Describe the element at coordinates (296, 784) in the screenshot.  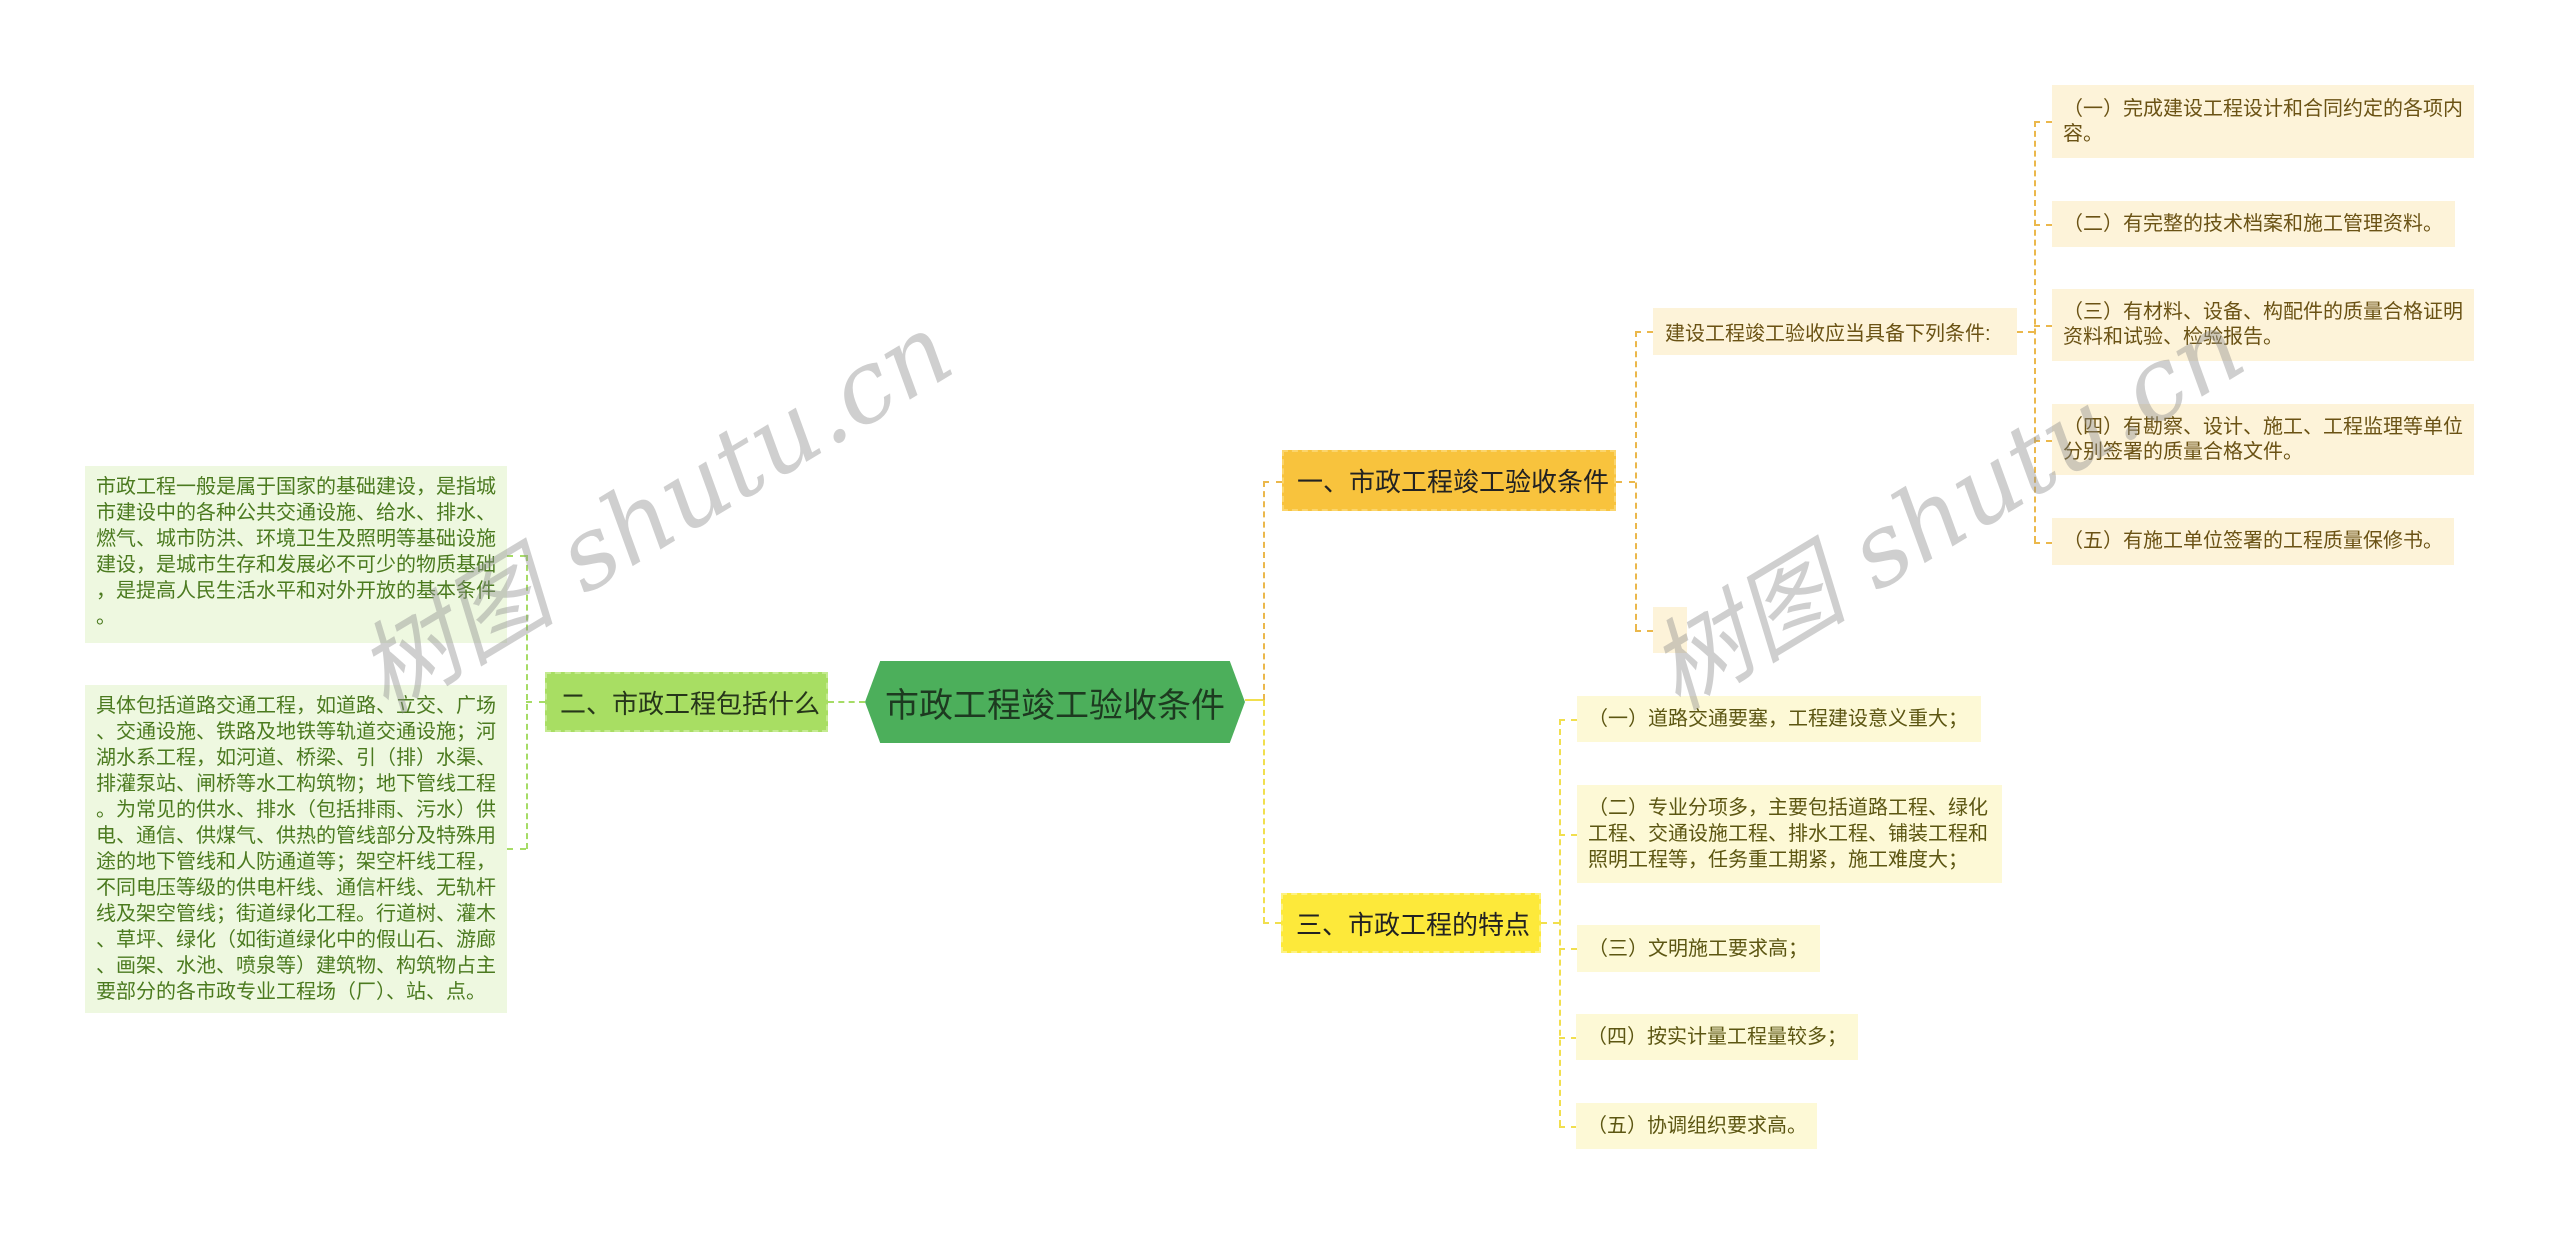
I see `note-text-line: 排灌泵站、闸桥等水工构筑物；地下管线工程` at that location.